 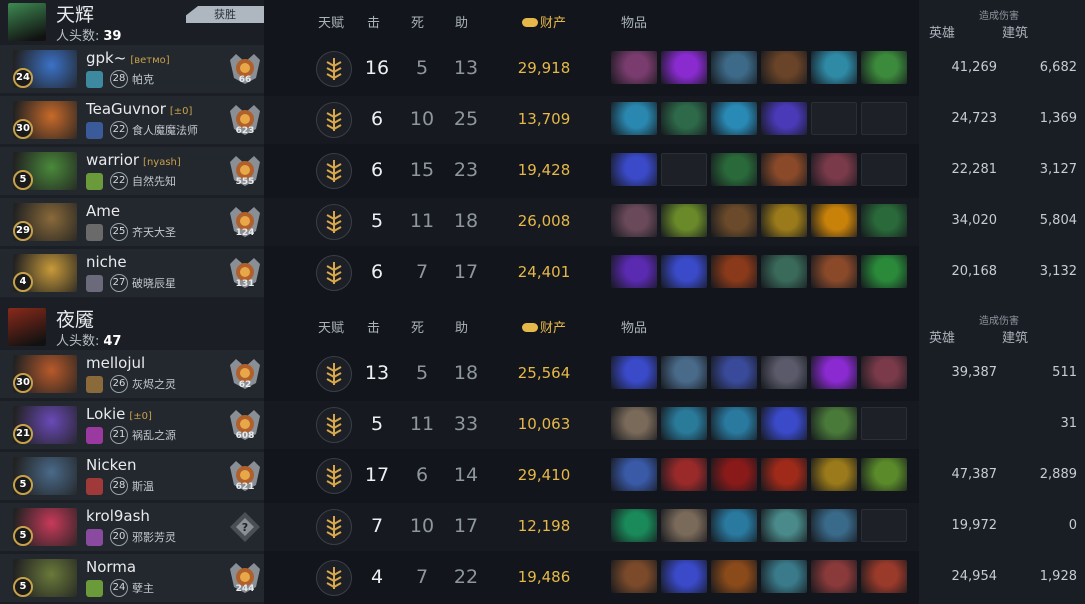 What do you see at coordinates (111, 465) in the screenshot?
I see `player-name: Nicken` at bounding box center [111, 465].